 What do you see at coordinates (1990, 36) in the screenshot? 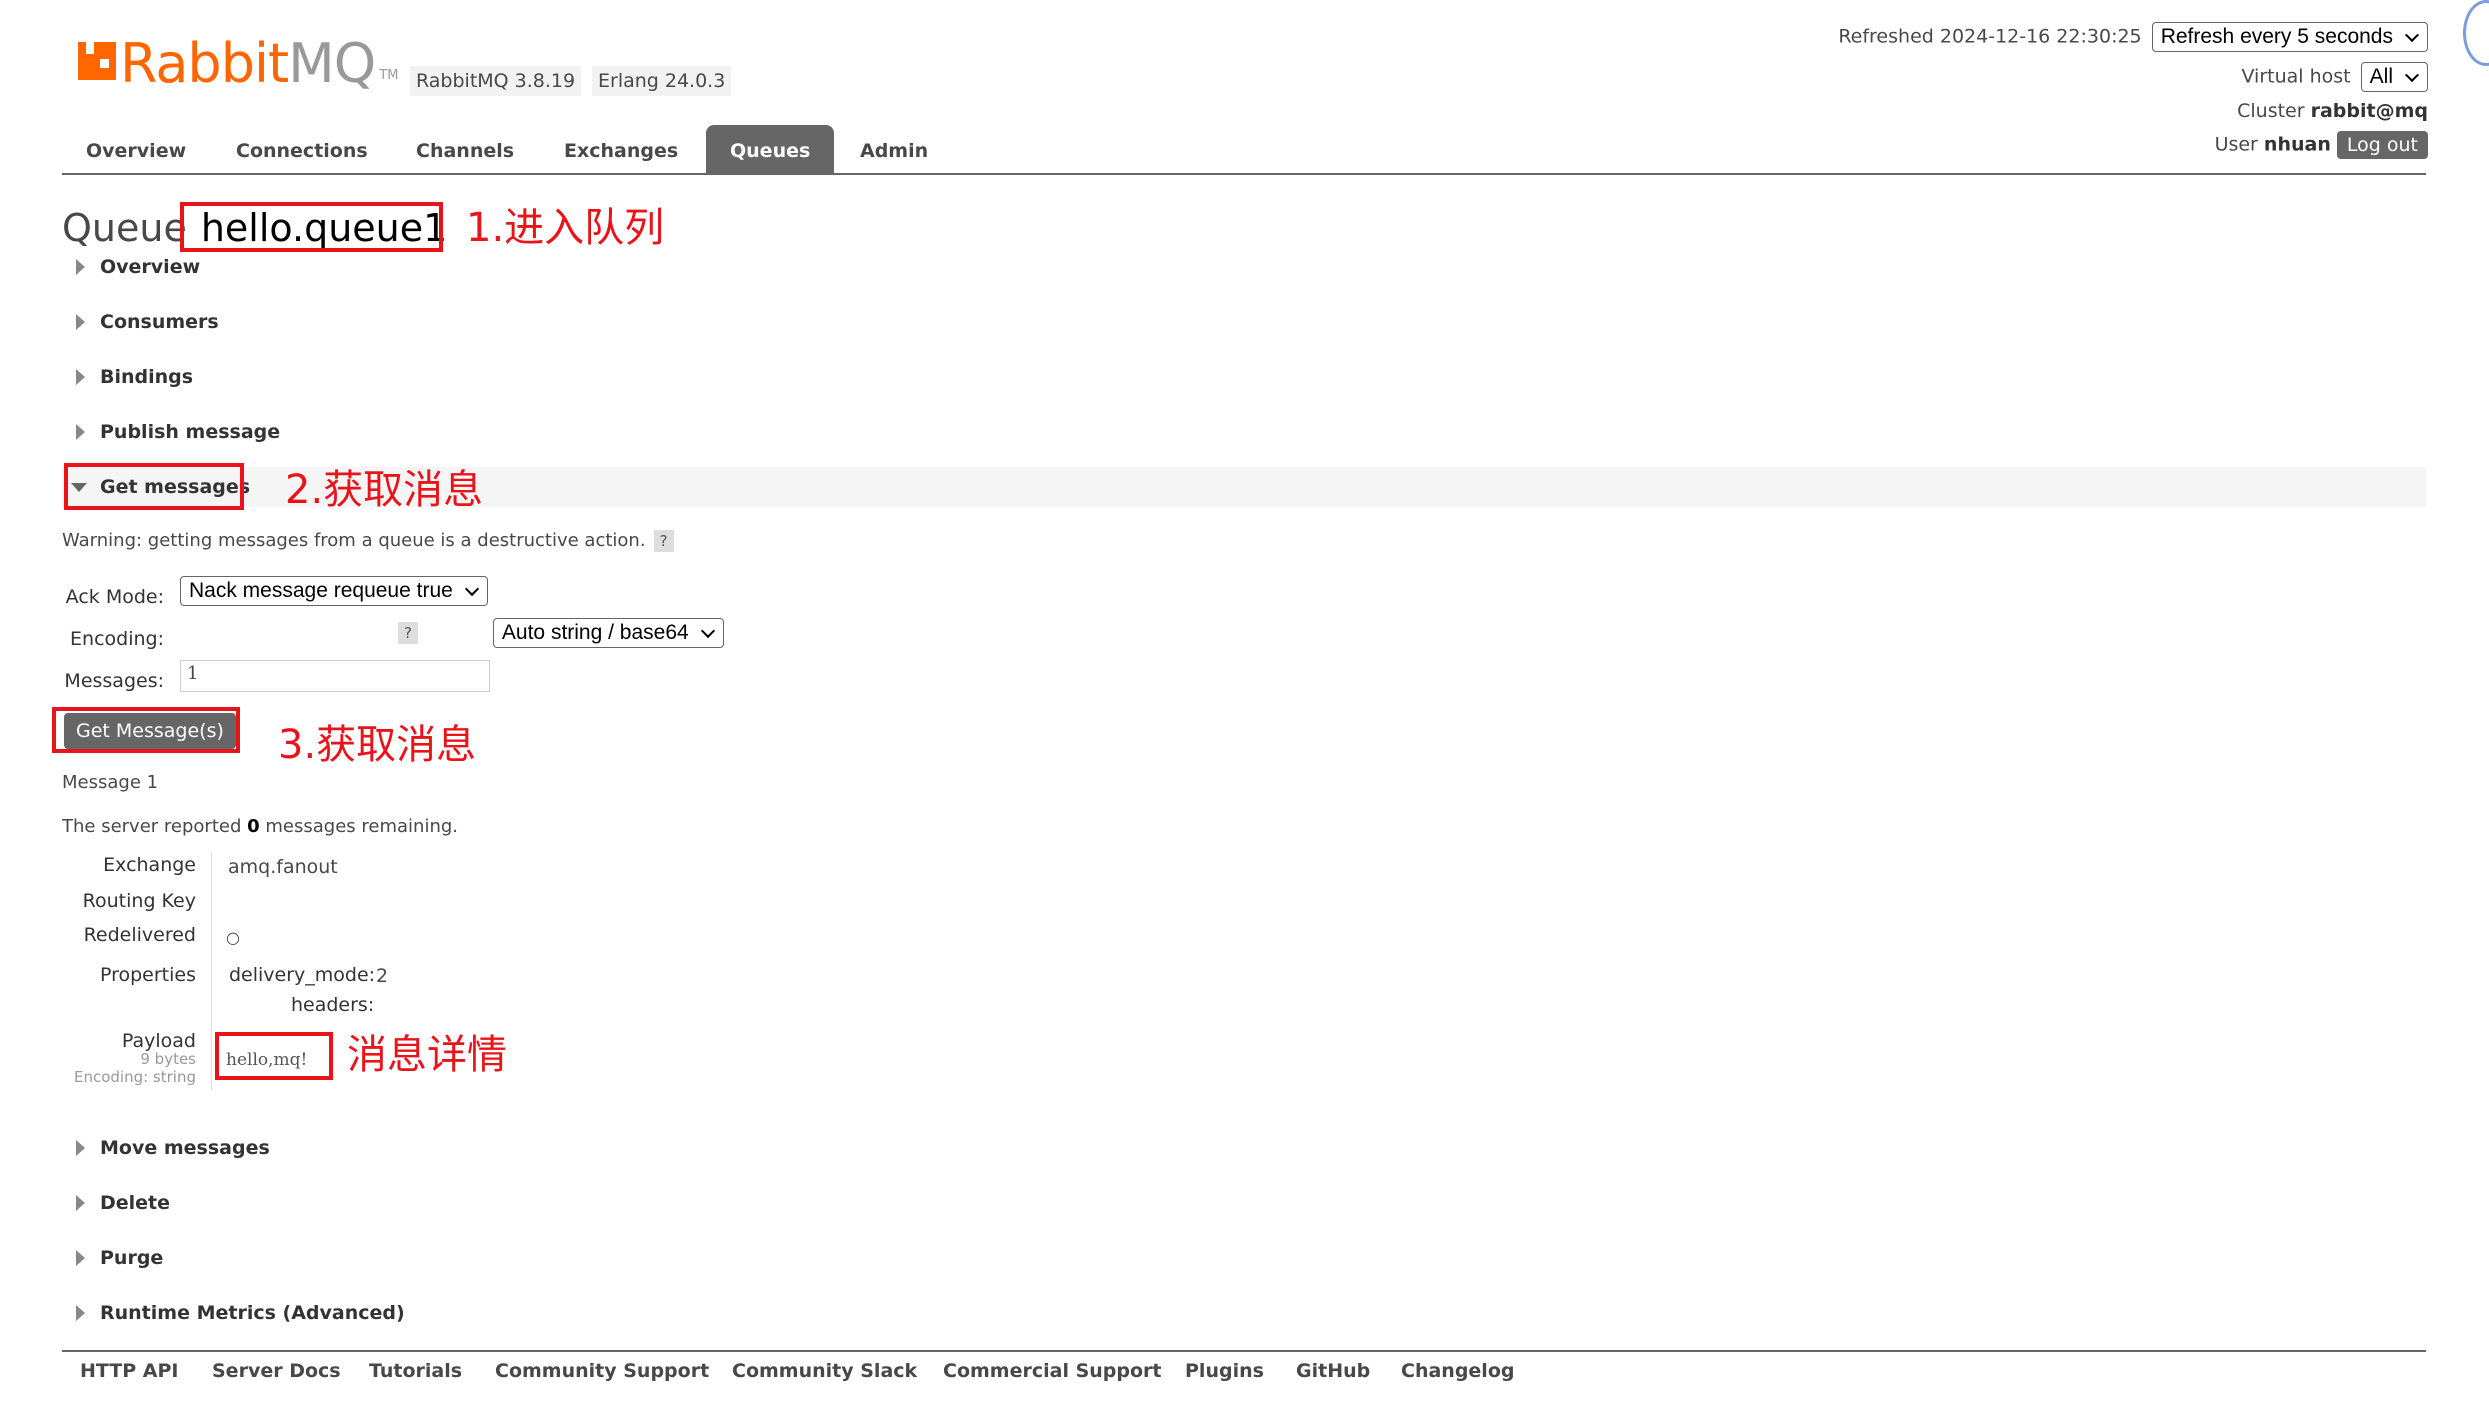
I see `refreshed-label: Refreshed 2024-12-16 22:30:25` at bounding box center [1990, 36].